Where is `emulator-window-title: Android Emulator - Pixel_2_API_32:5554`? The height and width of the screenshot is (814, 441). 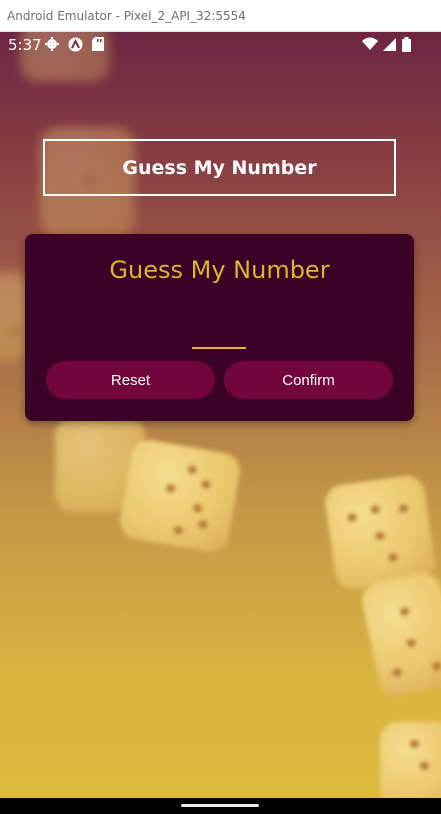 emulator-window-title: Android Emulator - Pixel_2_API_32:5554 is located at coordinates (220, 16).